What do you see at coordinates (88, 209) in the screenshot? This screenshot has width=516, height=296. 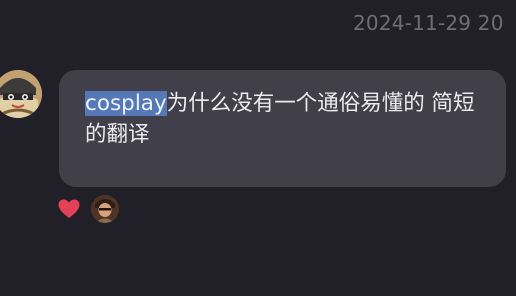 I see `reactions-bar` at bounding box center [88, 209].